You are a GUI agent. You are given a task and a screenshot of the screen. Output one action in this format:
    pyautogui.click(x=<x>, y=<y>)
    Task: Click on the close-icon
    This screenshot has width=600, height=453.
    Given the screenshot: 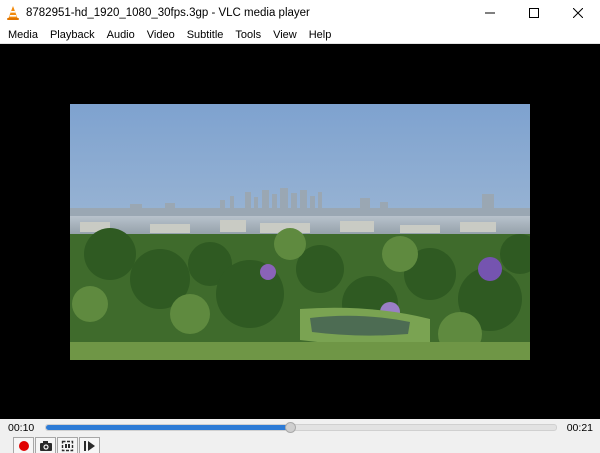 What is the action you would take?
    pyautogui.click(x=578, y=13)
    